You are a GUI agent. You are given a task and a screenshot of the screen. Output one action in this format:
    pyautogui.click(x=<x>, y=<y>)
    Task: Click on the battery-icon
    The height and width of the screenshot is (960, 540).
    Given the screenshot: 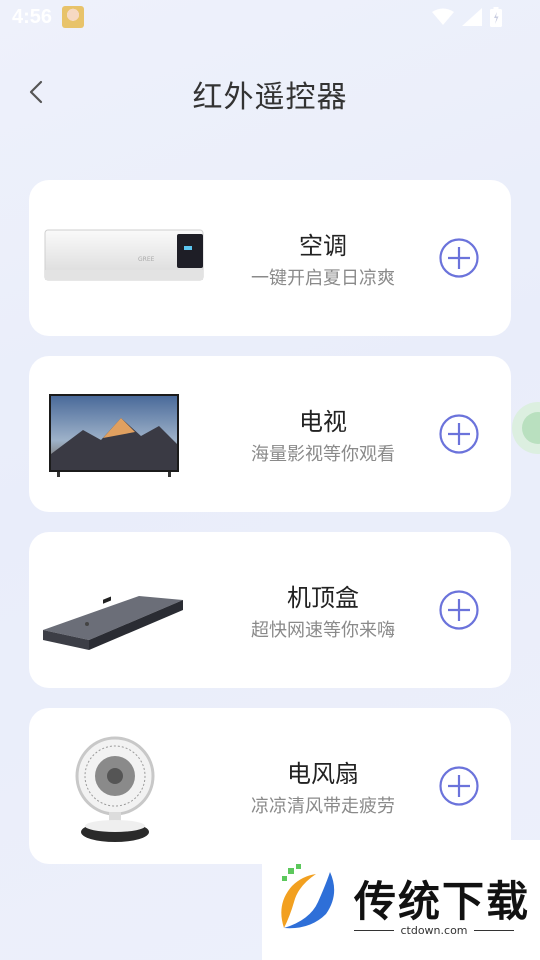 What is the action you would take?
    pyautogui.click(x=496, y=17)
    